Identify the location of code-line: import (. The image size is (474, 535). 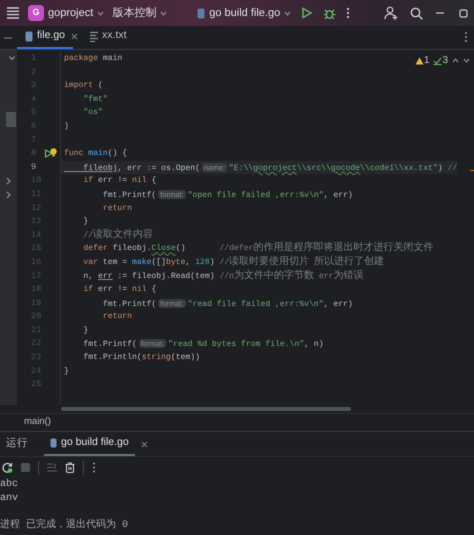
(83, 86).